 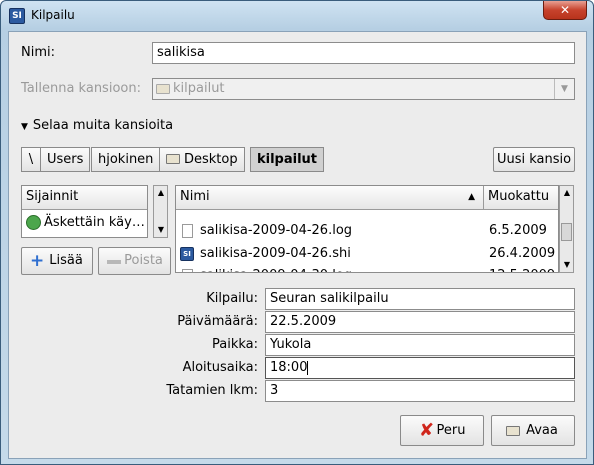 I want to click on place-input: Yukola, so click(x=420, y=345).